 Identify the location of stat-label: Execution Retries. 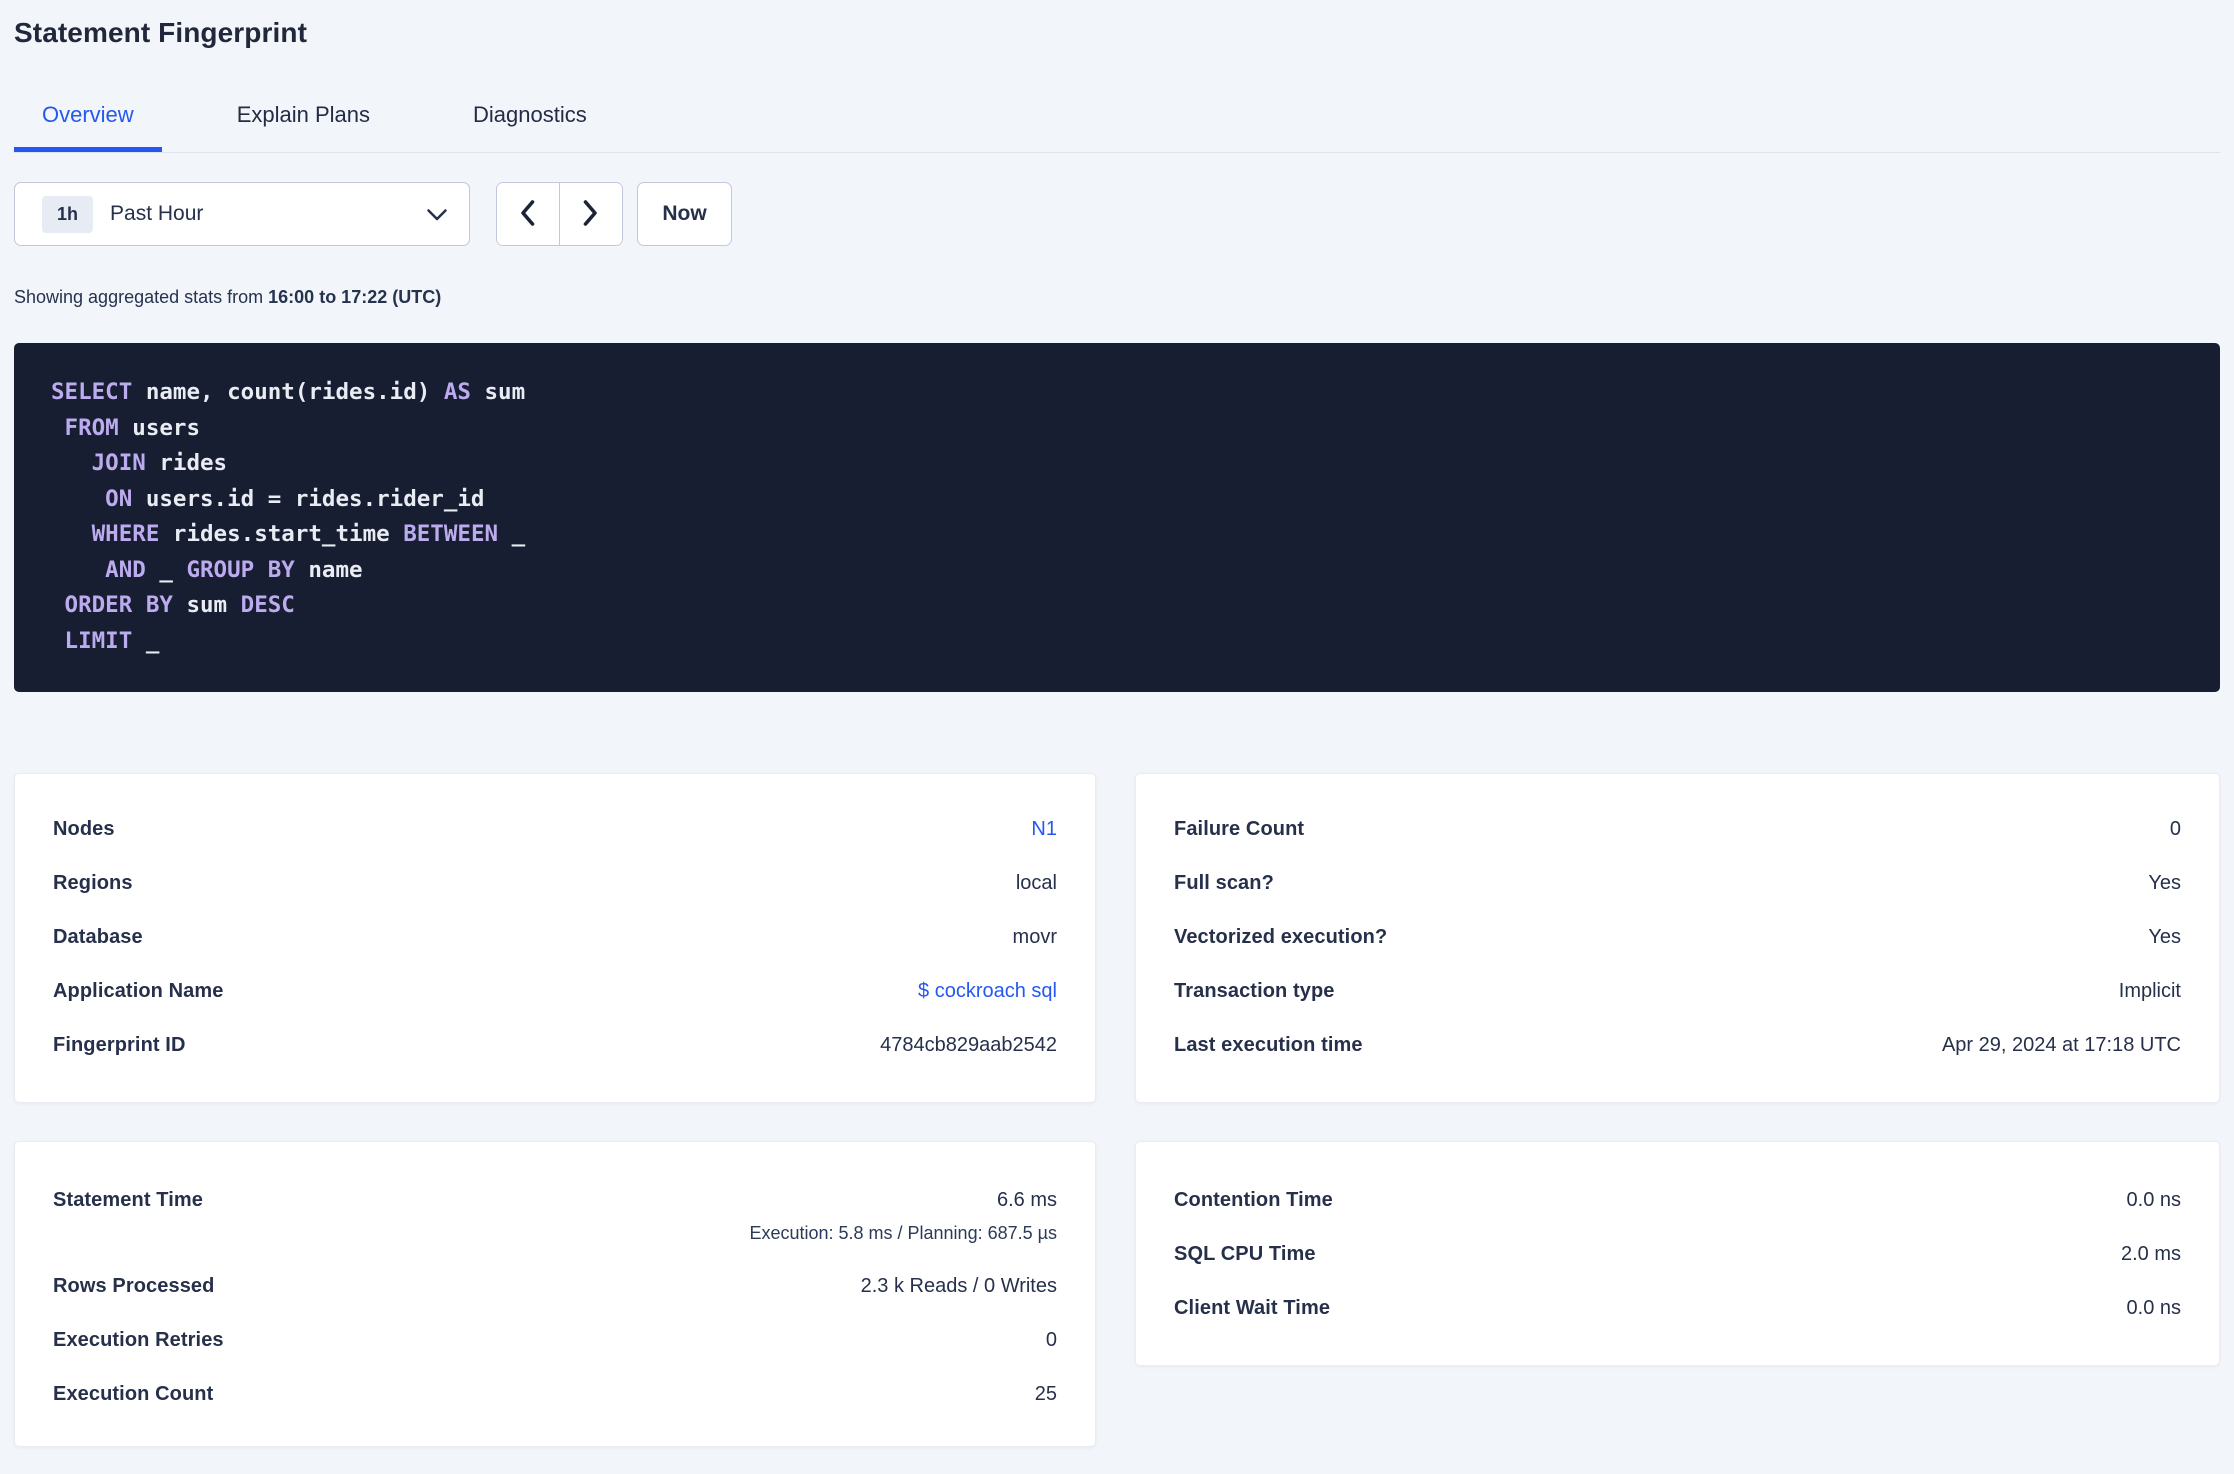
(138, 1339).